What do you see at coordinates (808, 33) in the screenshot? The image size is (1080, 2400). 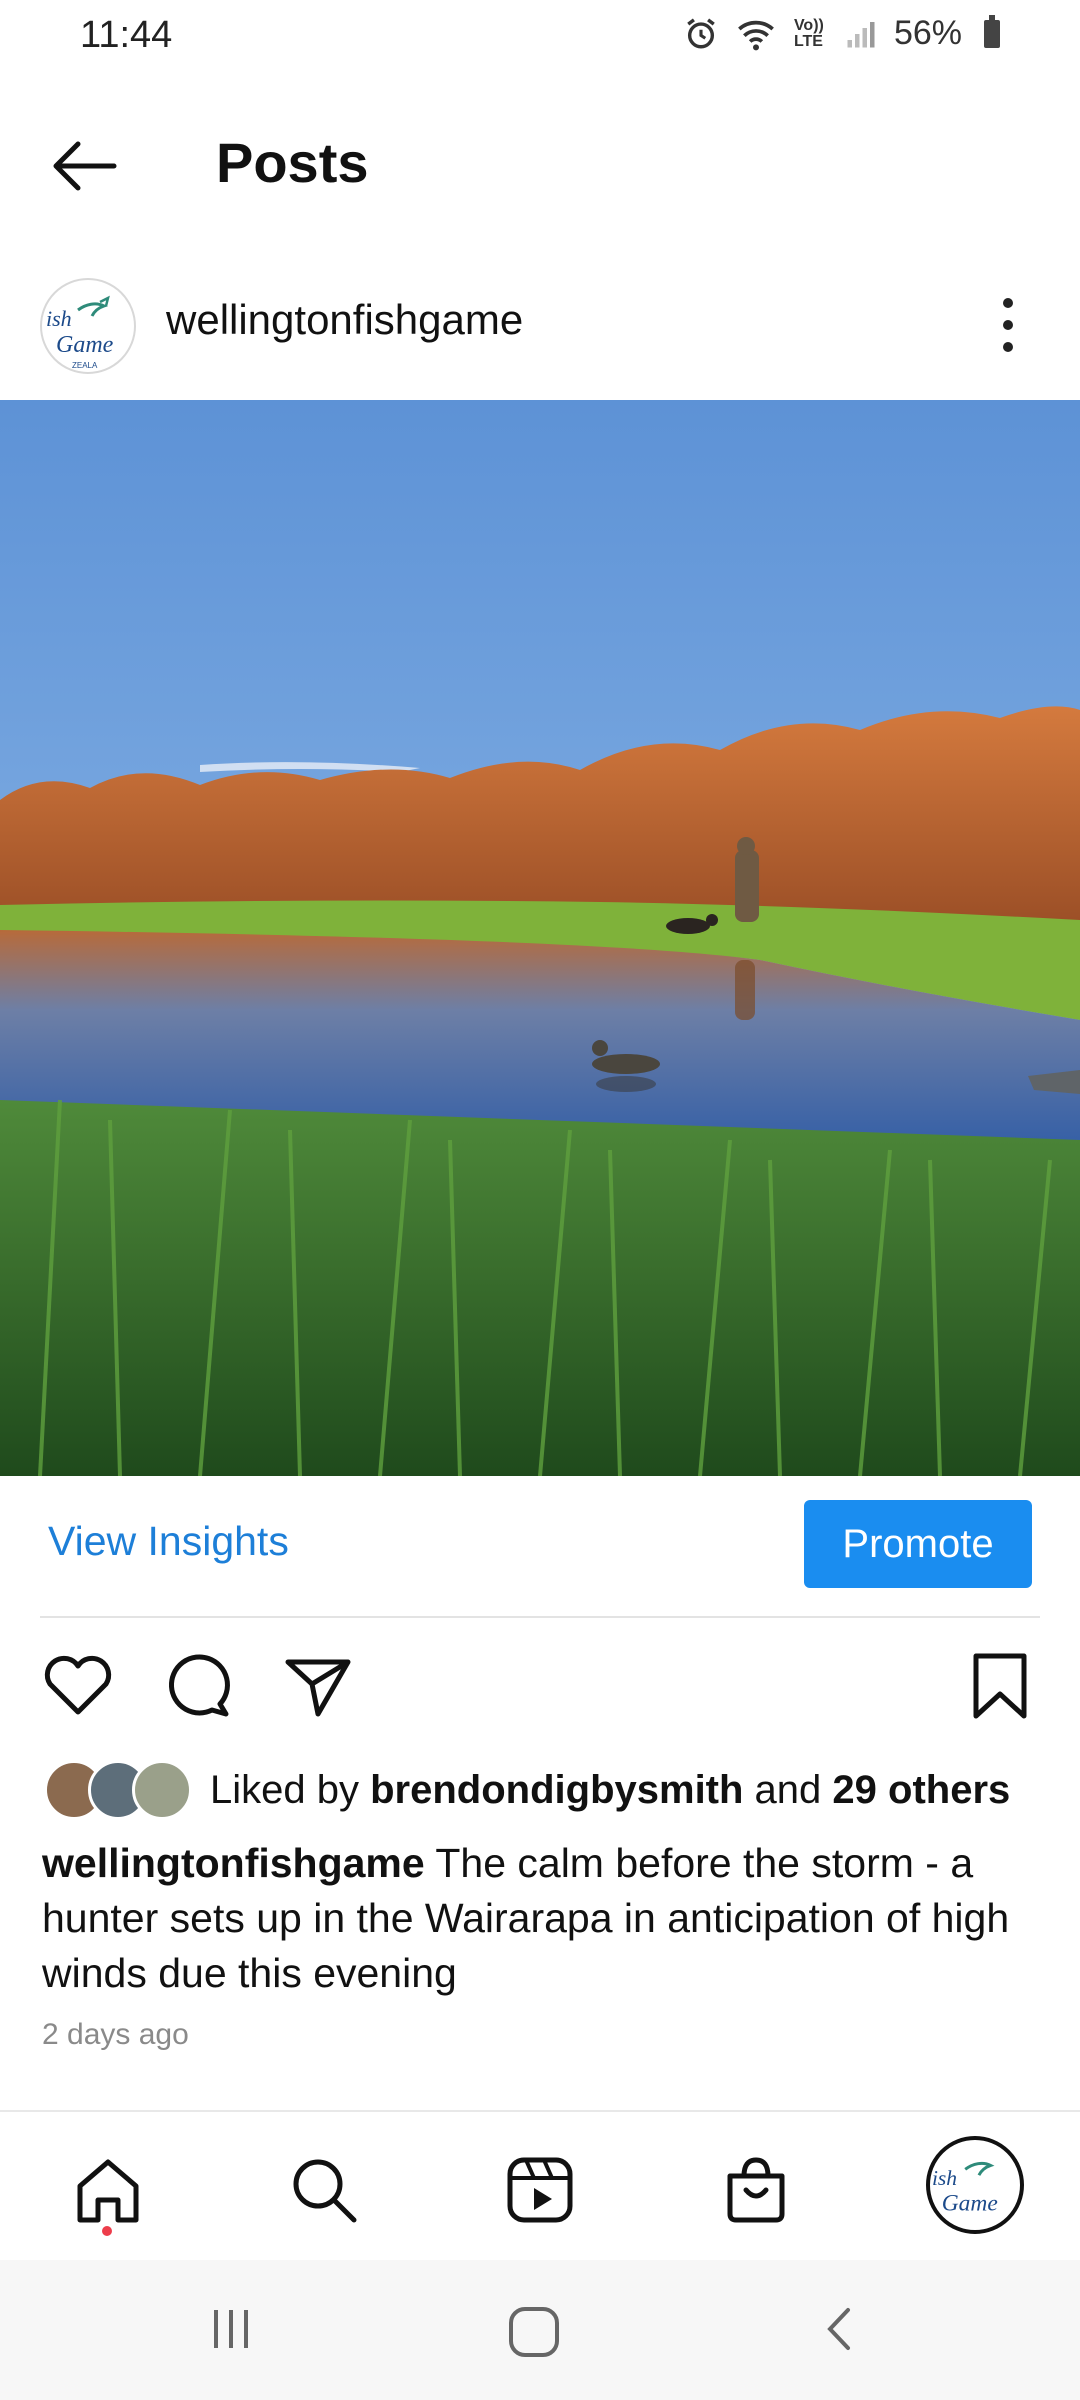 I see `lte-label: Vo)) LTE` at bounding box center [808, 33].